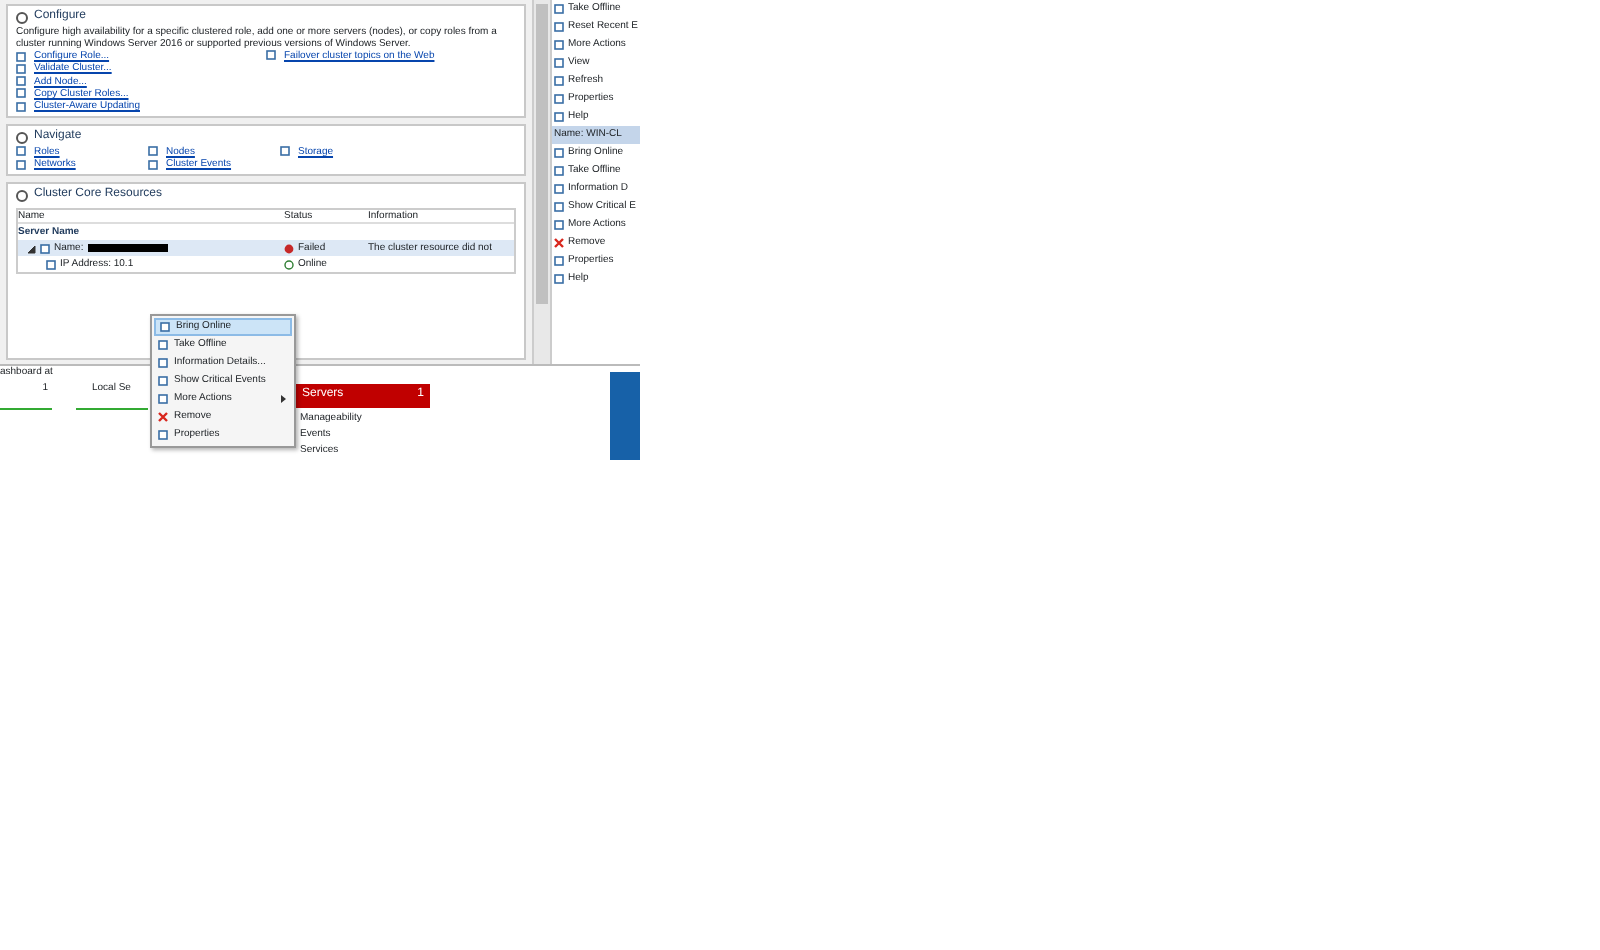  Describe the element at coordinates (31, 248) in the screenshot. I see `expander-icon` at that location.